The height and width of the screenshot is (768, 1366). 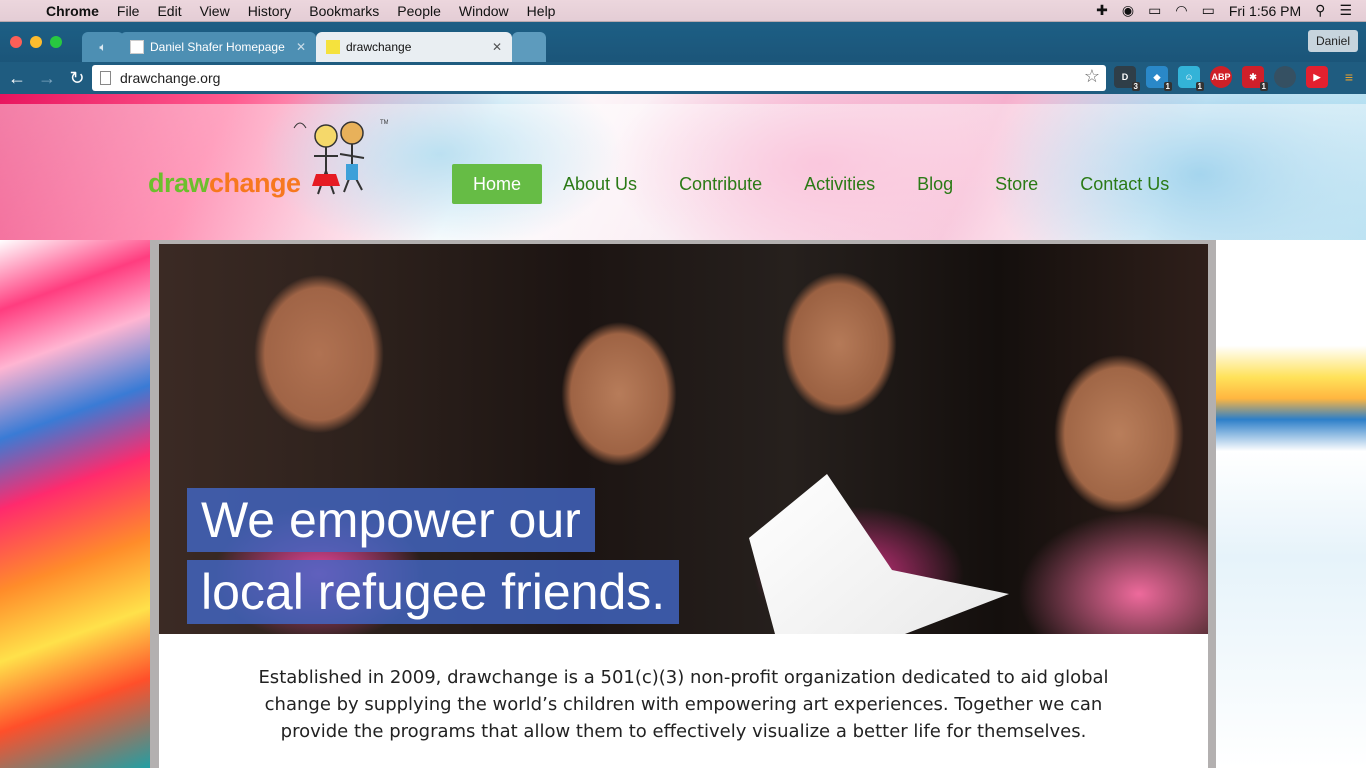 I want to click on nav-home: Home, so click(x=497, y=184).